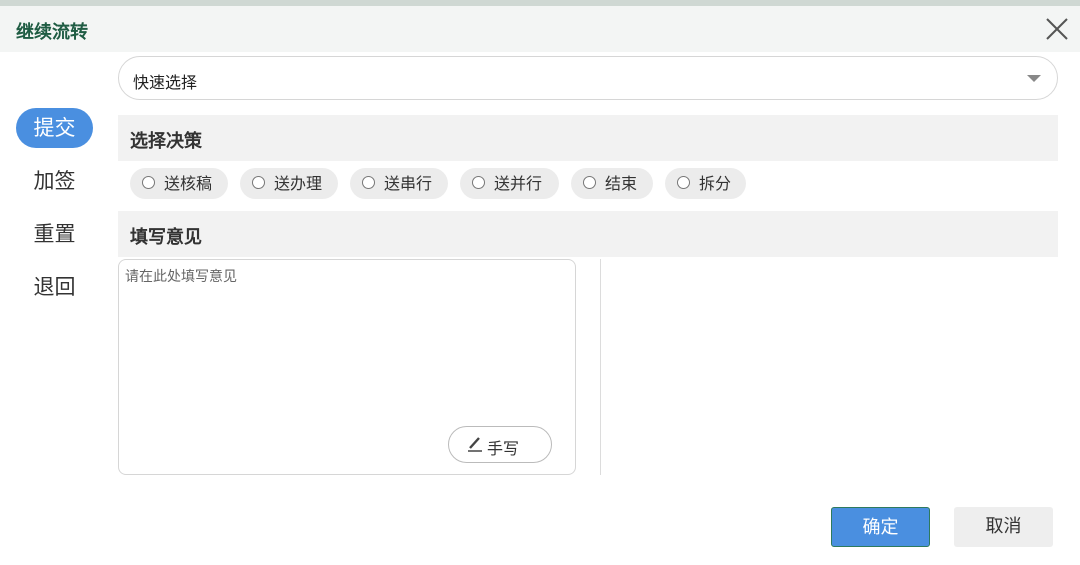 The height and width of the screenshot is (565, 1080). I want to click on decision-option-label: 送串行, so click(408, 183).